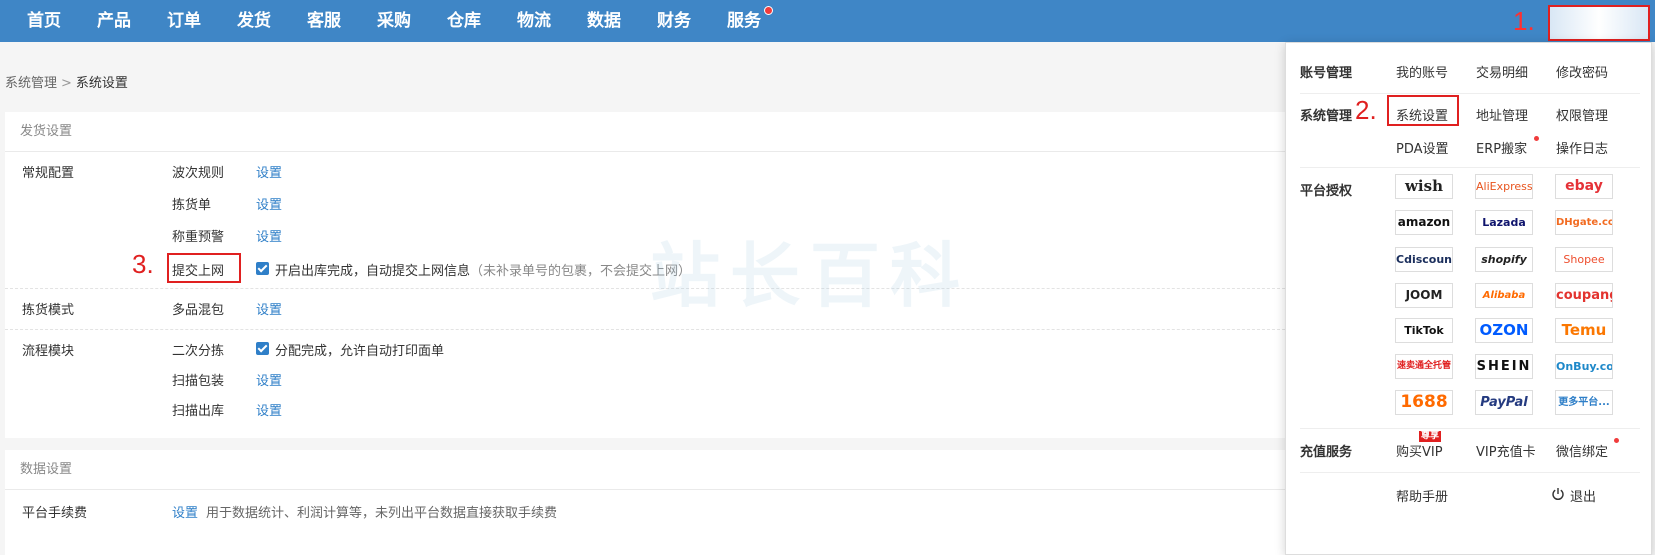  I want to click on setting-label: 二次分拣, so click(198, 351).